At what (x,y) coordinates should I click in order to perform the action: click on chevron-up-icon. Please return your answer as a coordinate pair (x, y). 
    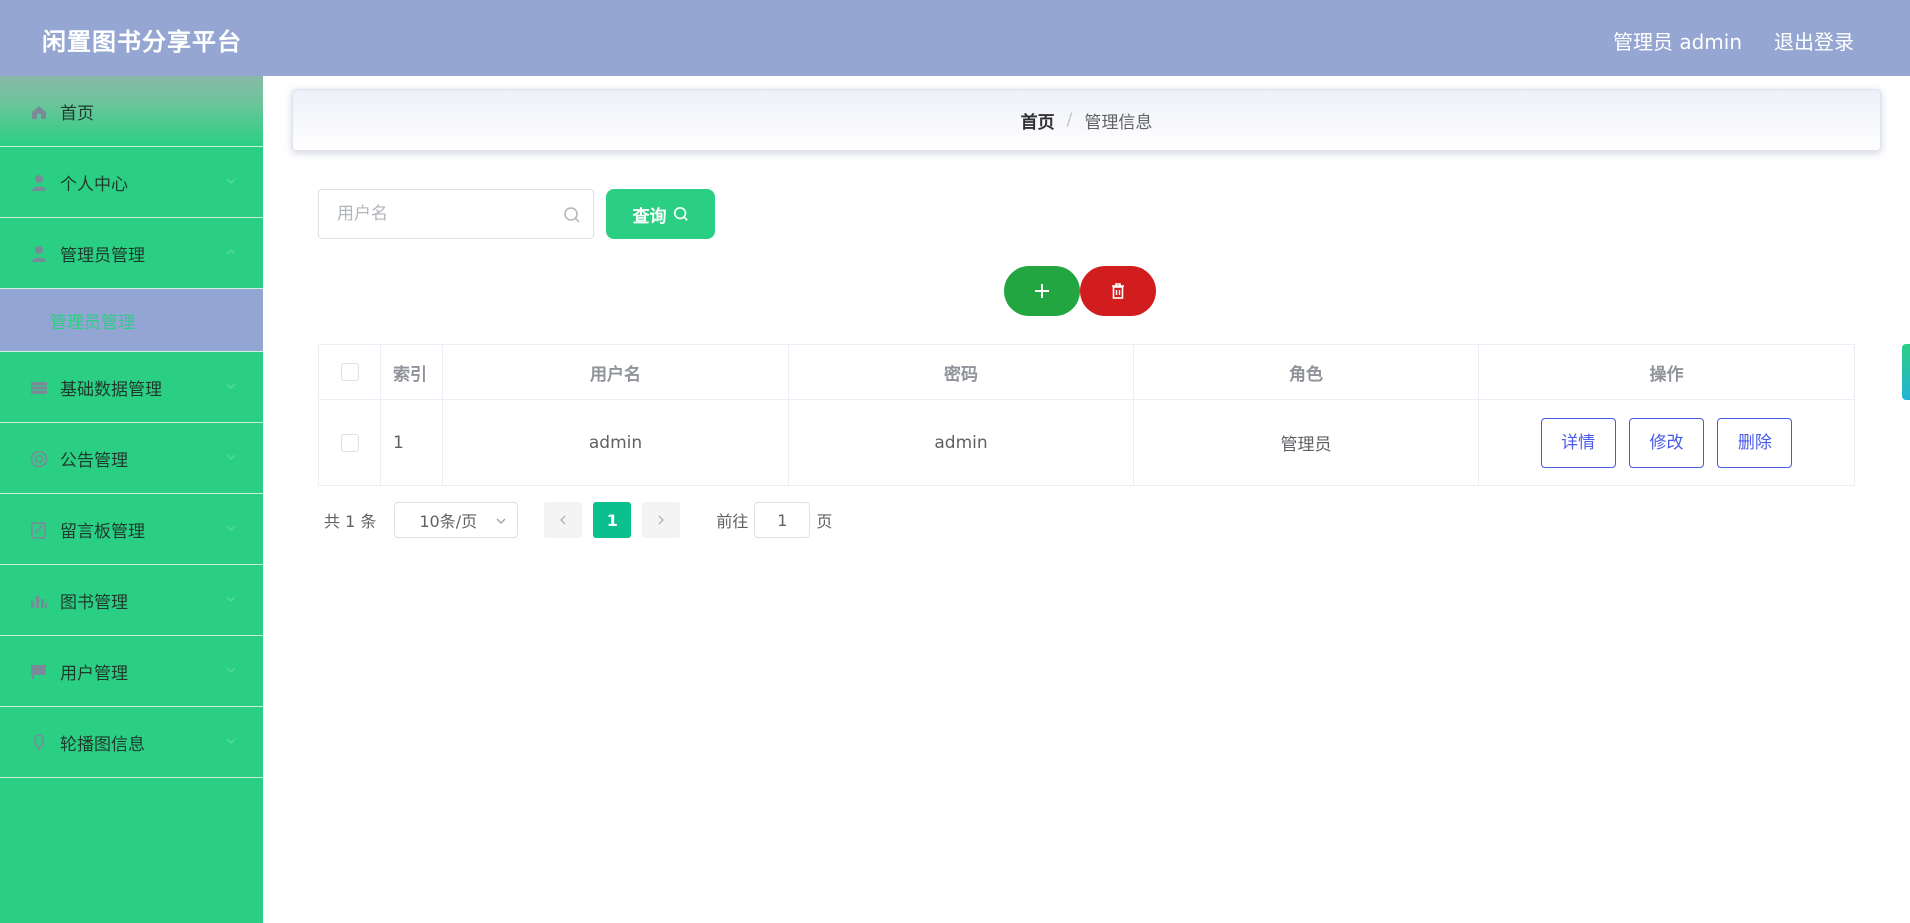
    Looking at the image, I should click on (231, 251).